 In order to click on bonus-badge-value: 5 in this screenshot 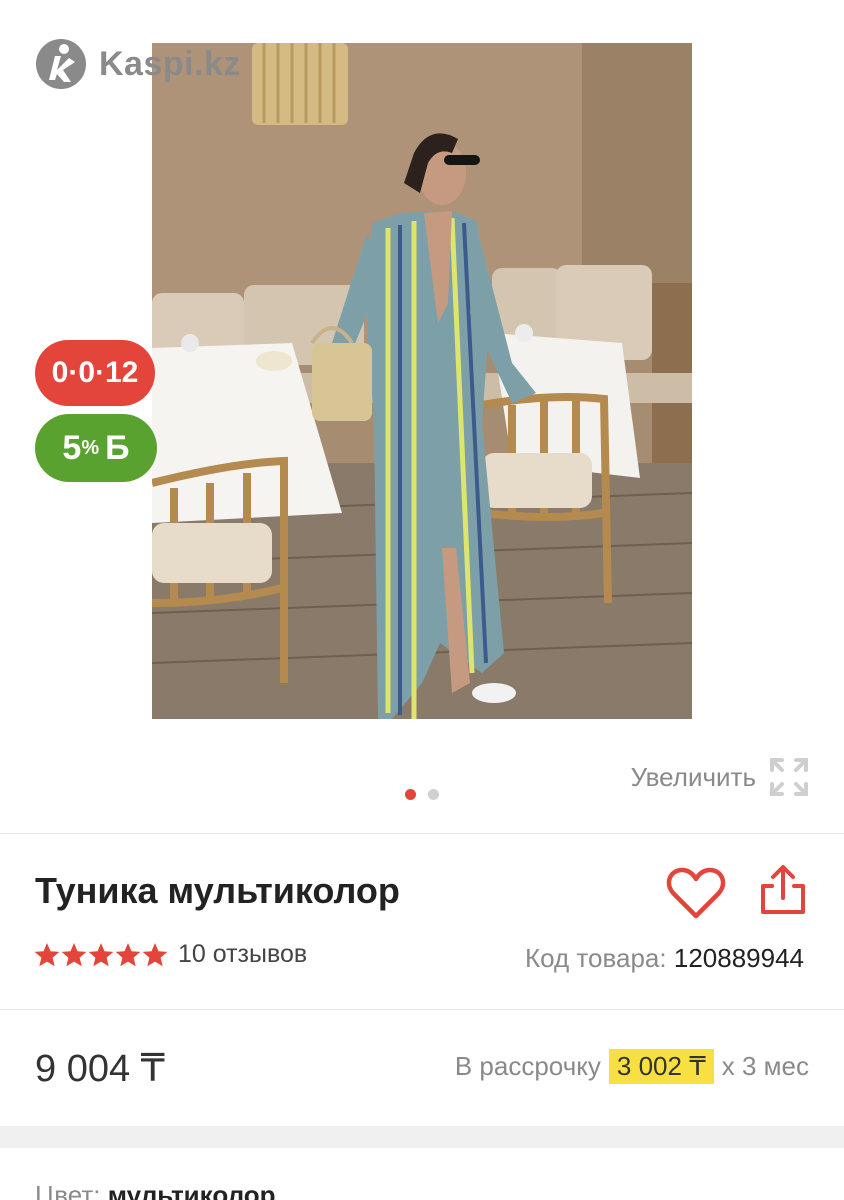, I will do `click(72, 447)`.